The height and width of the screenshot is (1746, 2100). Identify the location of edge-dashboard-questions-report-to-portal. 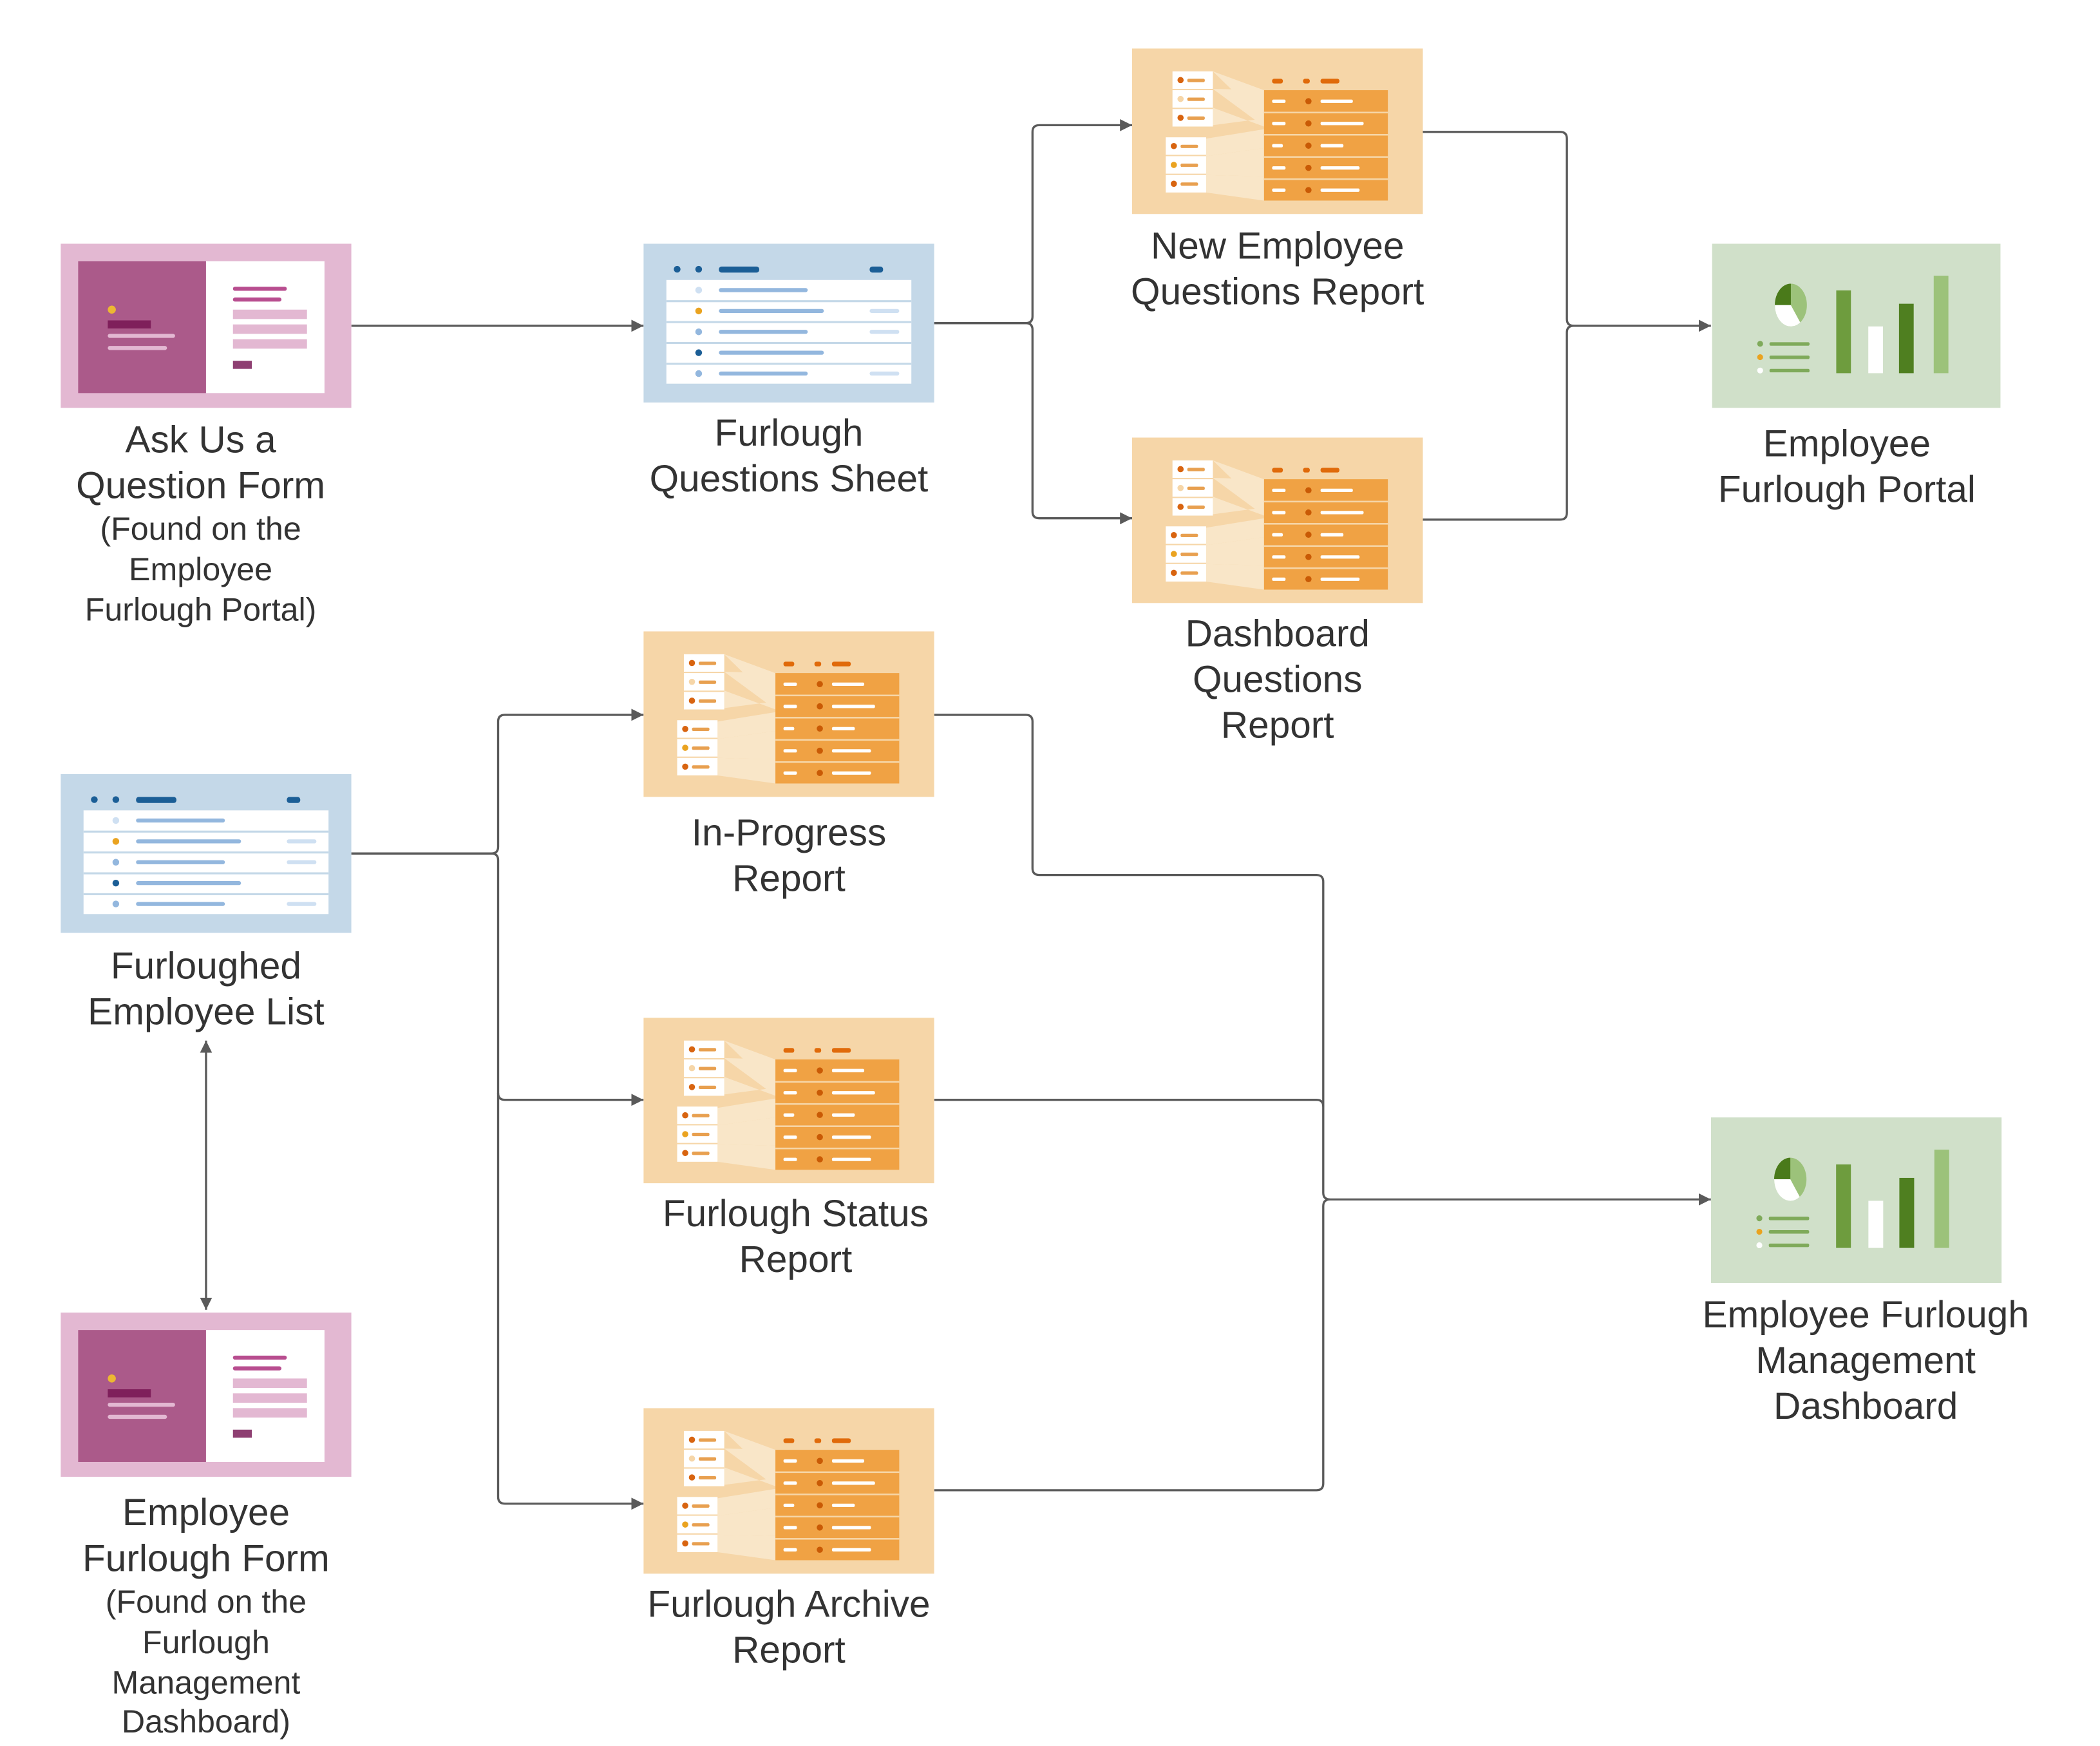
(1499, 423).